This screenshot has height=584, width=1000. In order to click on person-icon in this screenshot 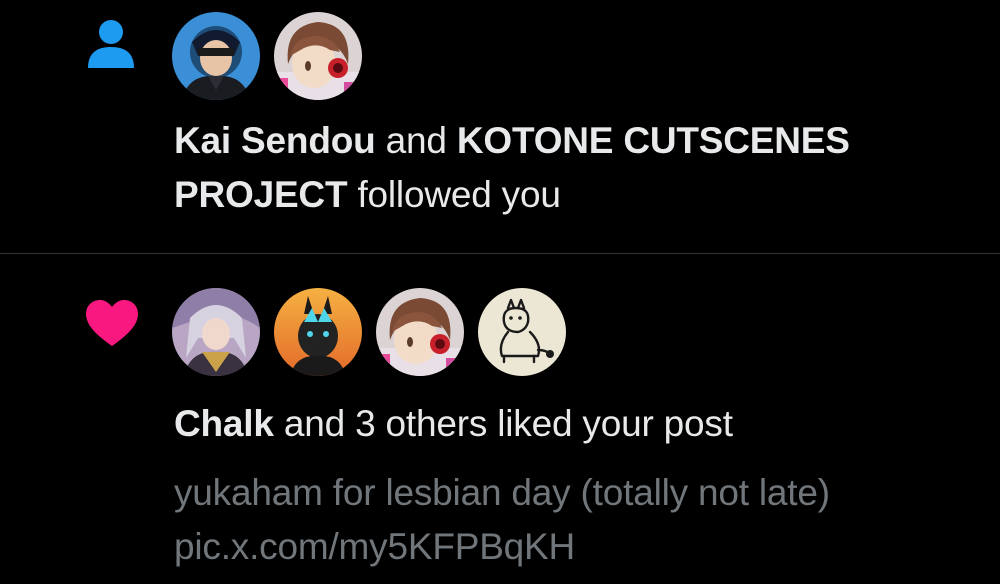, I will do `click(111, 44)`.